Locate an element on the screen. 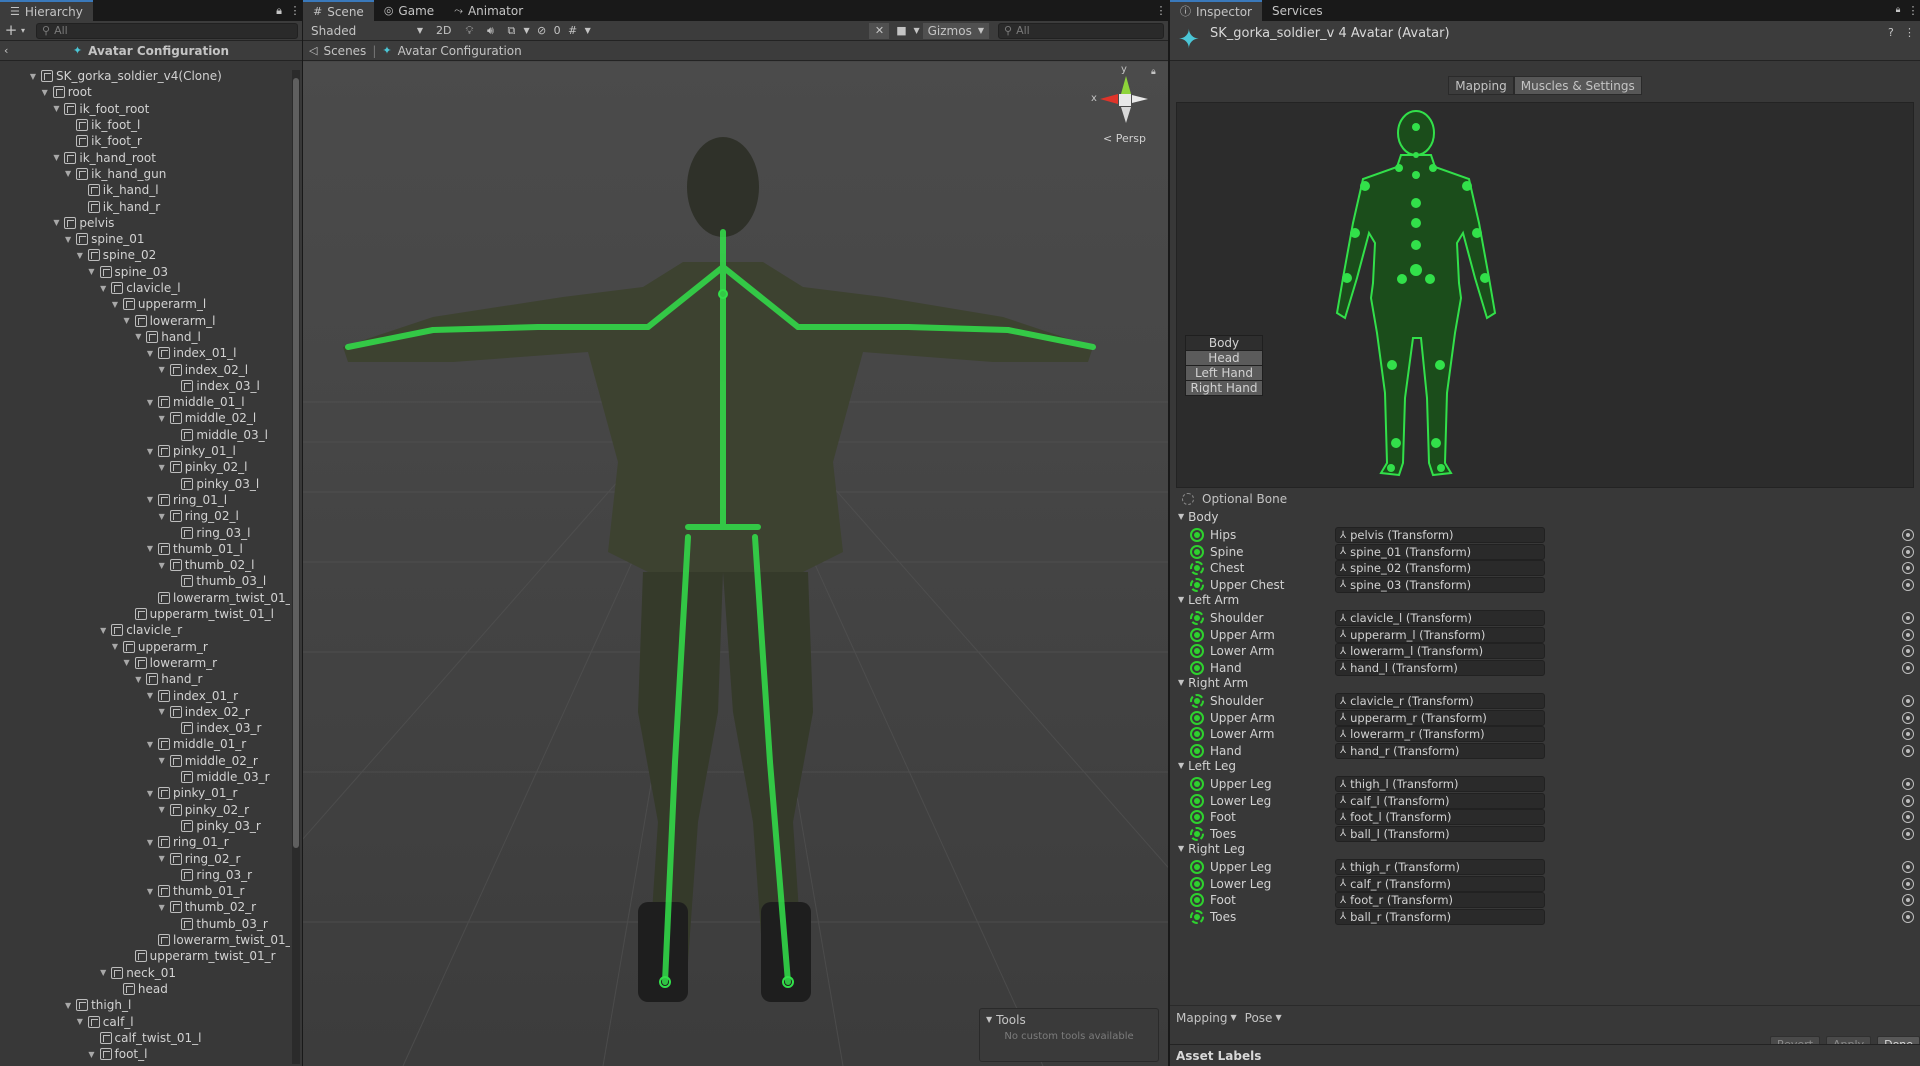 The width and height of the screenshot is (1920, 1066). hierarchy-tree-item: thumb_03_r is located at coordinates (218, 924).